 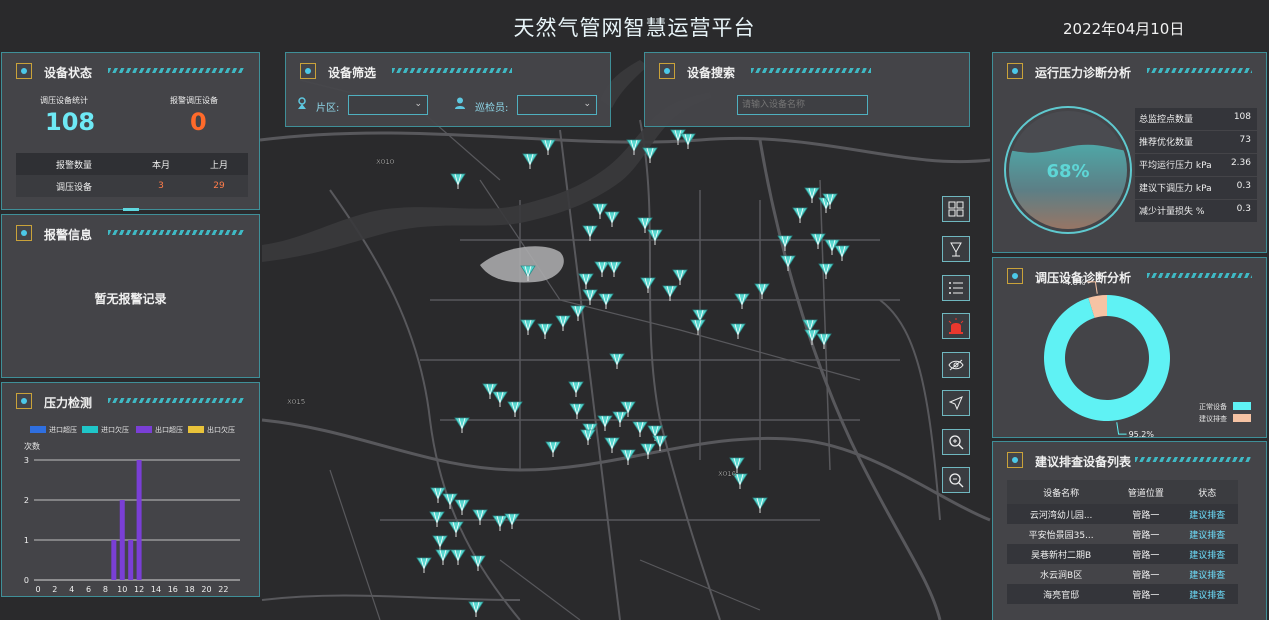 What do you see at coordinates (1121, 428) in the screenshot?
I see `donut-leader-line` at bounding box center [1121, 428].